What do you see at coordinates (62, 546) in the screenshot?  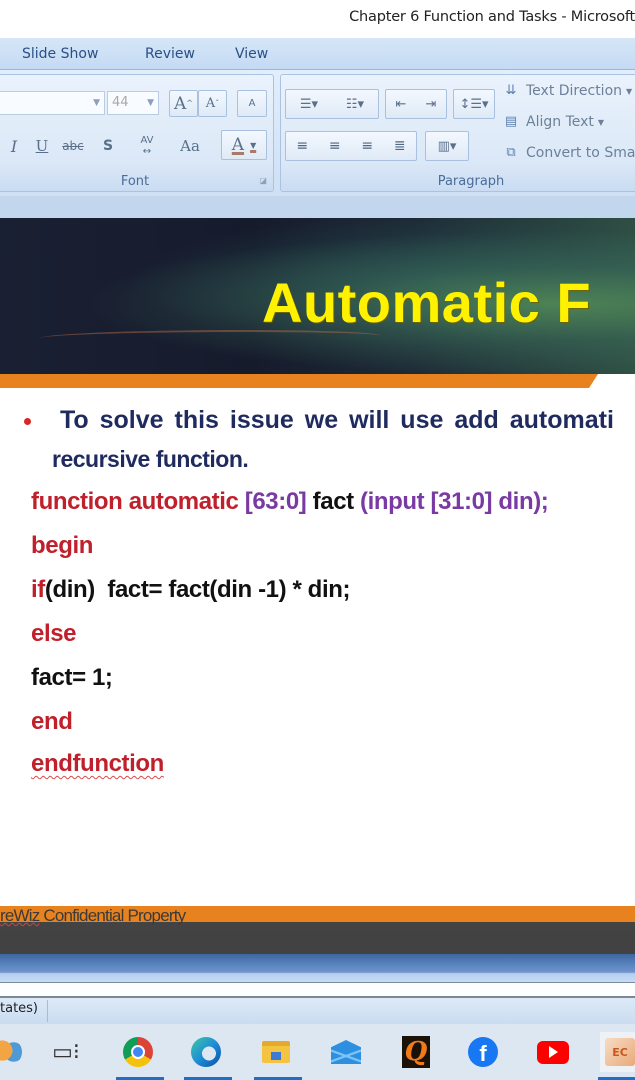 I see `code-line-begin: begin` at bounding box center [62, 546].